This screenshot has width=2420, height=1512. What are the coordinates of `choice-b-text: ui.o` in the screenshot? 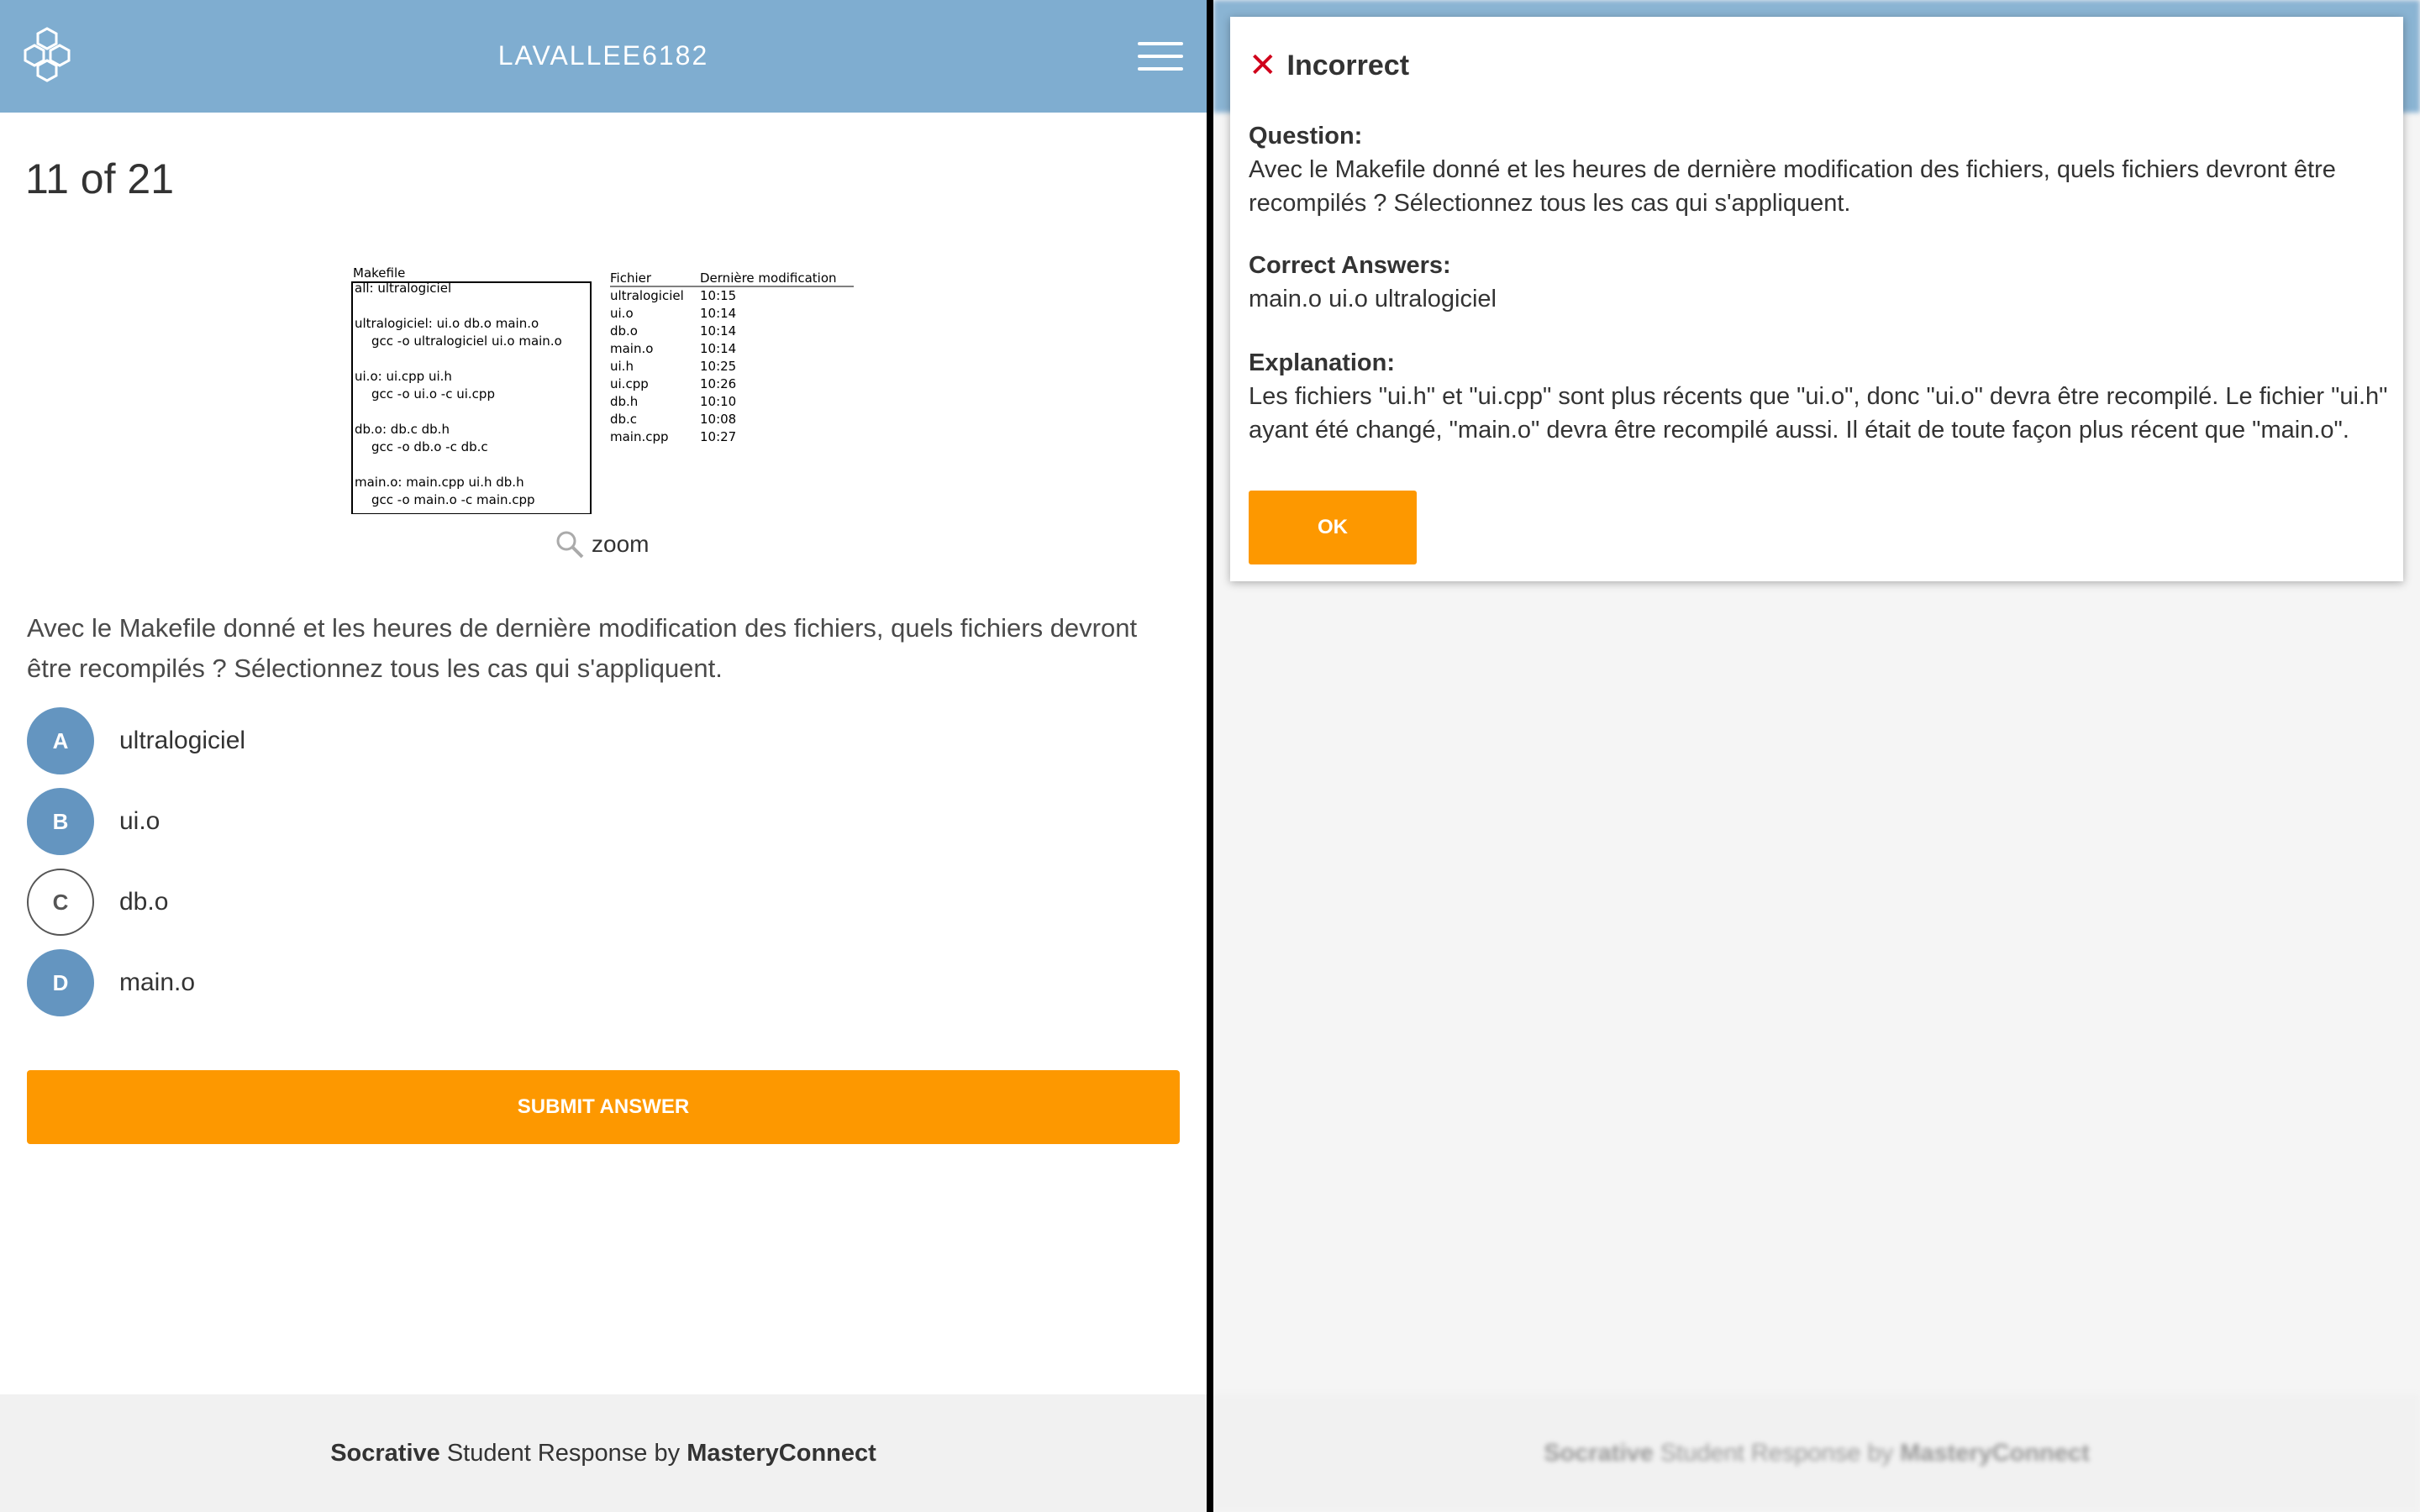 It's located at (139, 821).